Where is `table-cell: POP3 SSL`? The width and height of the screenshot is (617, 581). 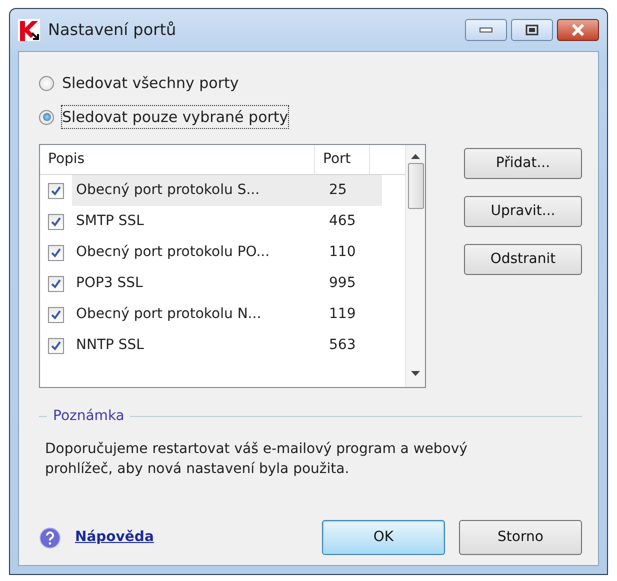 table-cell: POP3 SSL is located at coordinates (194, 283).